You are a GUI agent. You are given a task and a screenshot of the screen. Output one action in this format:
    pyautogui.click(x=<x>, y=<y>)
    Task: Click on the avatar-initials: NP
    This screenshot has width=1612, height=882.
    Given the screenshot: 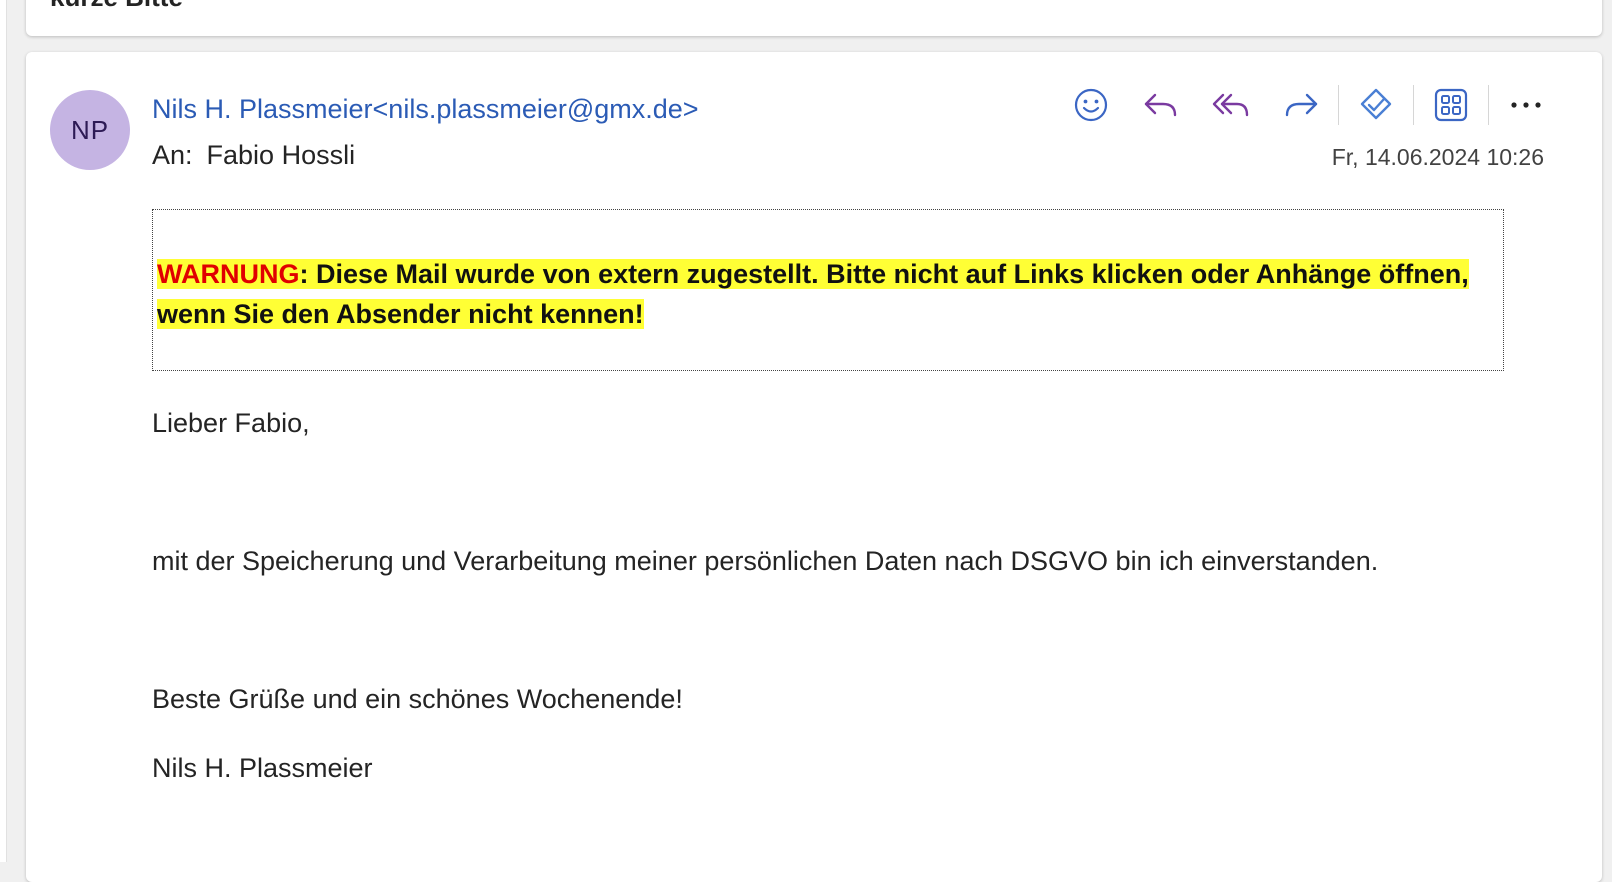 What is the action you would take?
    pyautogui.click(x=90, y=129)
    